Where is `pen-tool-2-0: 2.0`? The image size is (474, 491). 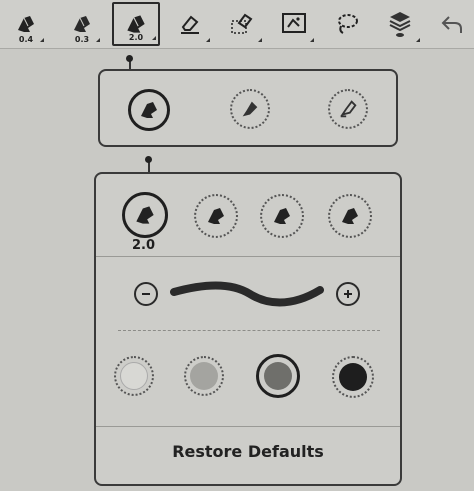
pen-tool-2-0: 2.0 is located at coordinates (136, 24).